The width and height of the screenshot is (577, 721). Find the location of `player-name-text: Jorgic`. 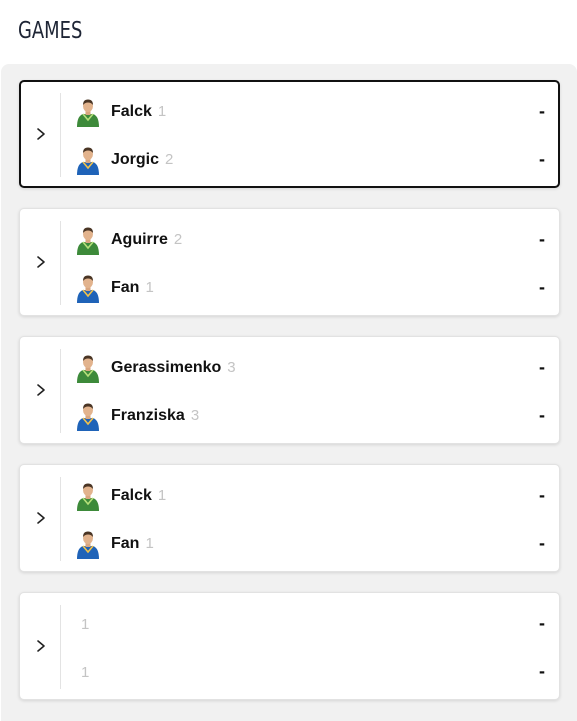

player-name-text: Jorgic is located at coordinates (135, 159).